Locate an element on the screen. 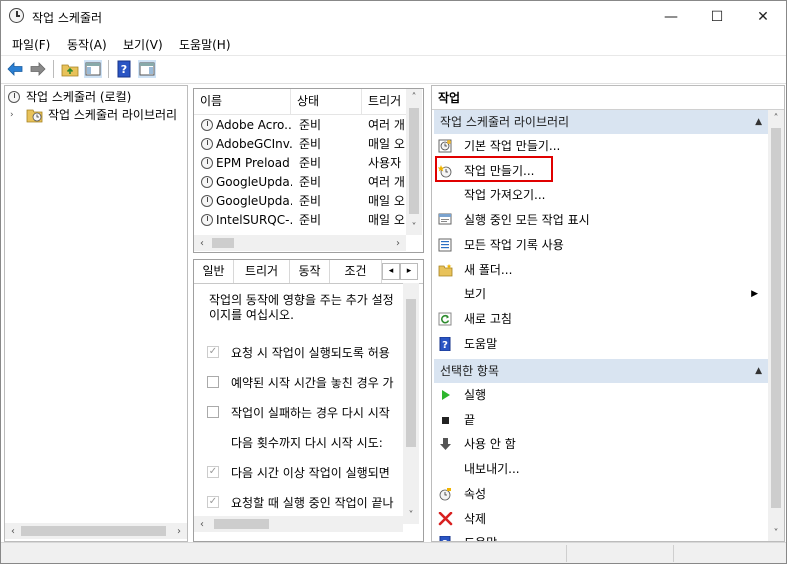 This screenshot has height=564, width=787. action-item: 새로 고침 is located at coordinates (599, 319).